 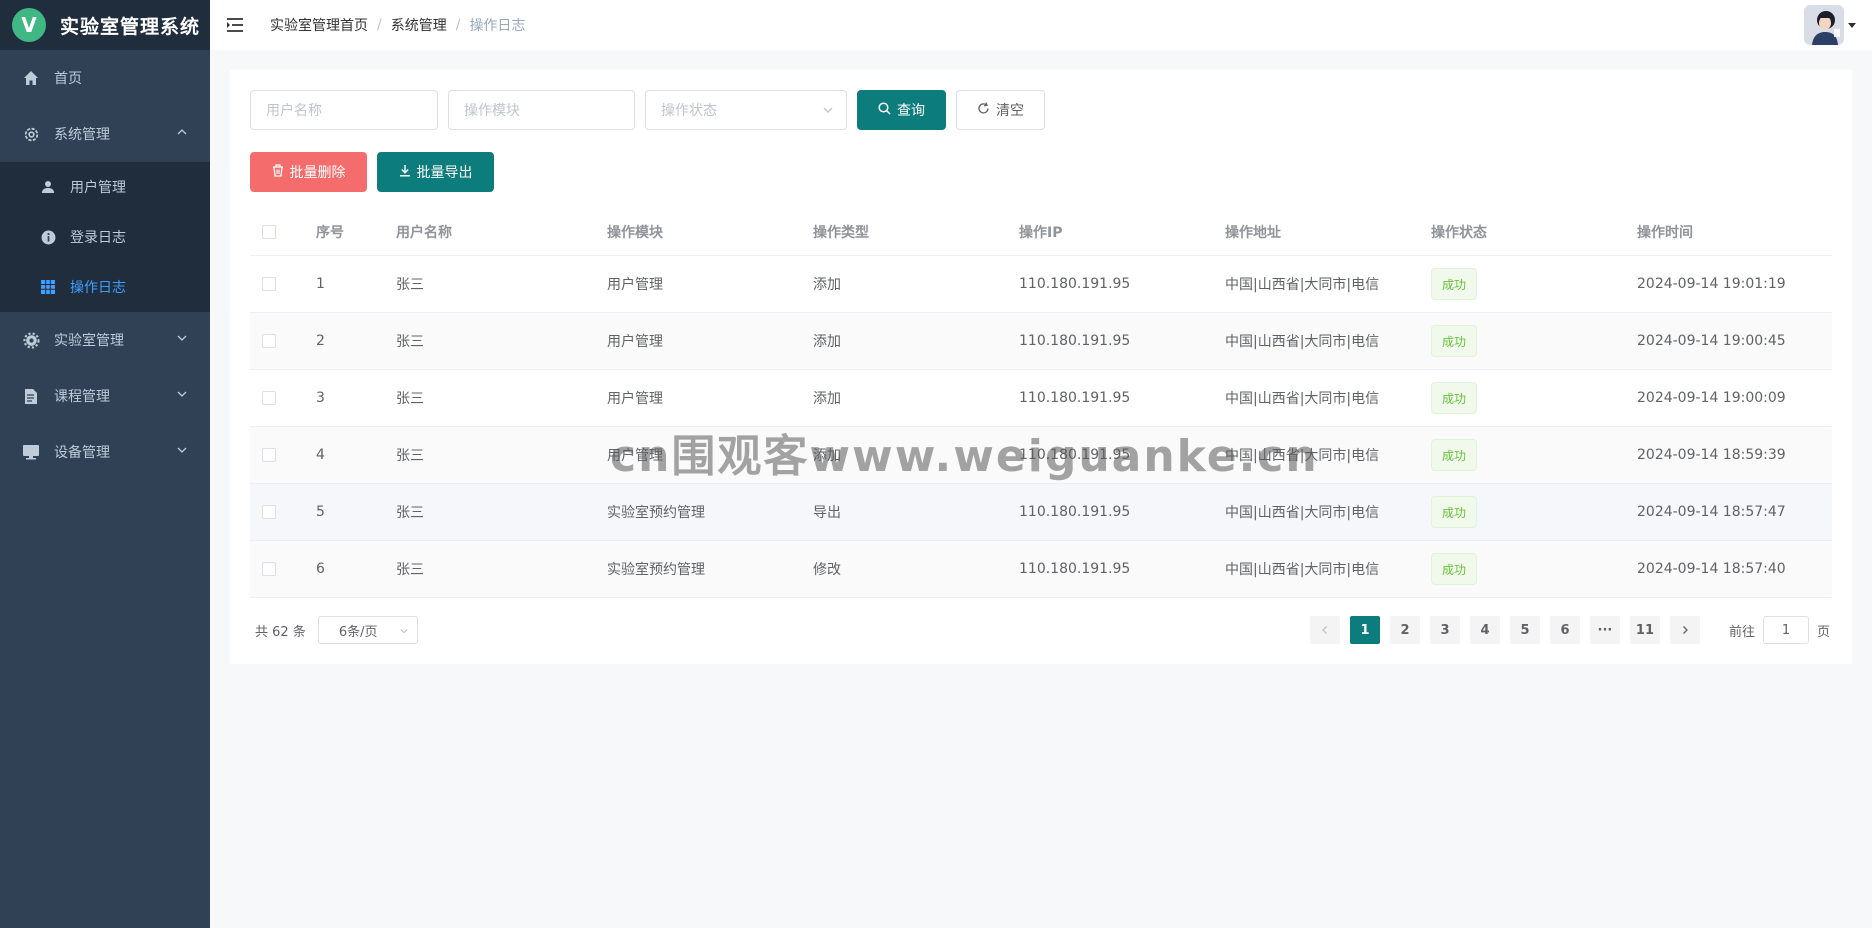 What do you see at coordinates (105, 396) in the screenshot?
I see `sidebar-item-course: 课程管理` at bounding box center [105, 396].